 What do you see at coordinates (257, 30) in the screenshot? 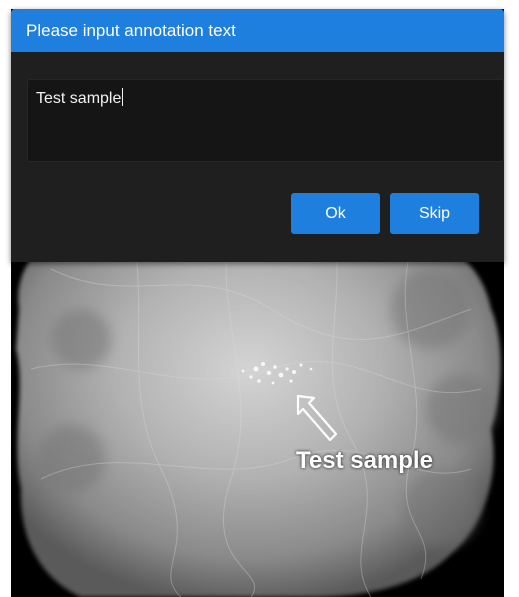
I see `dialog-header: Please input annotation text` at bounding box center [257, 30].